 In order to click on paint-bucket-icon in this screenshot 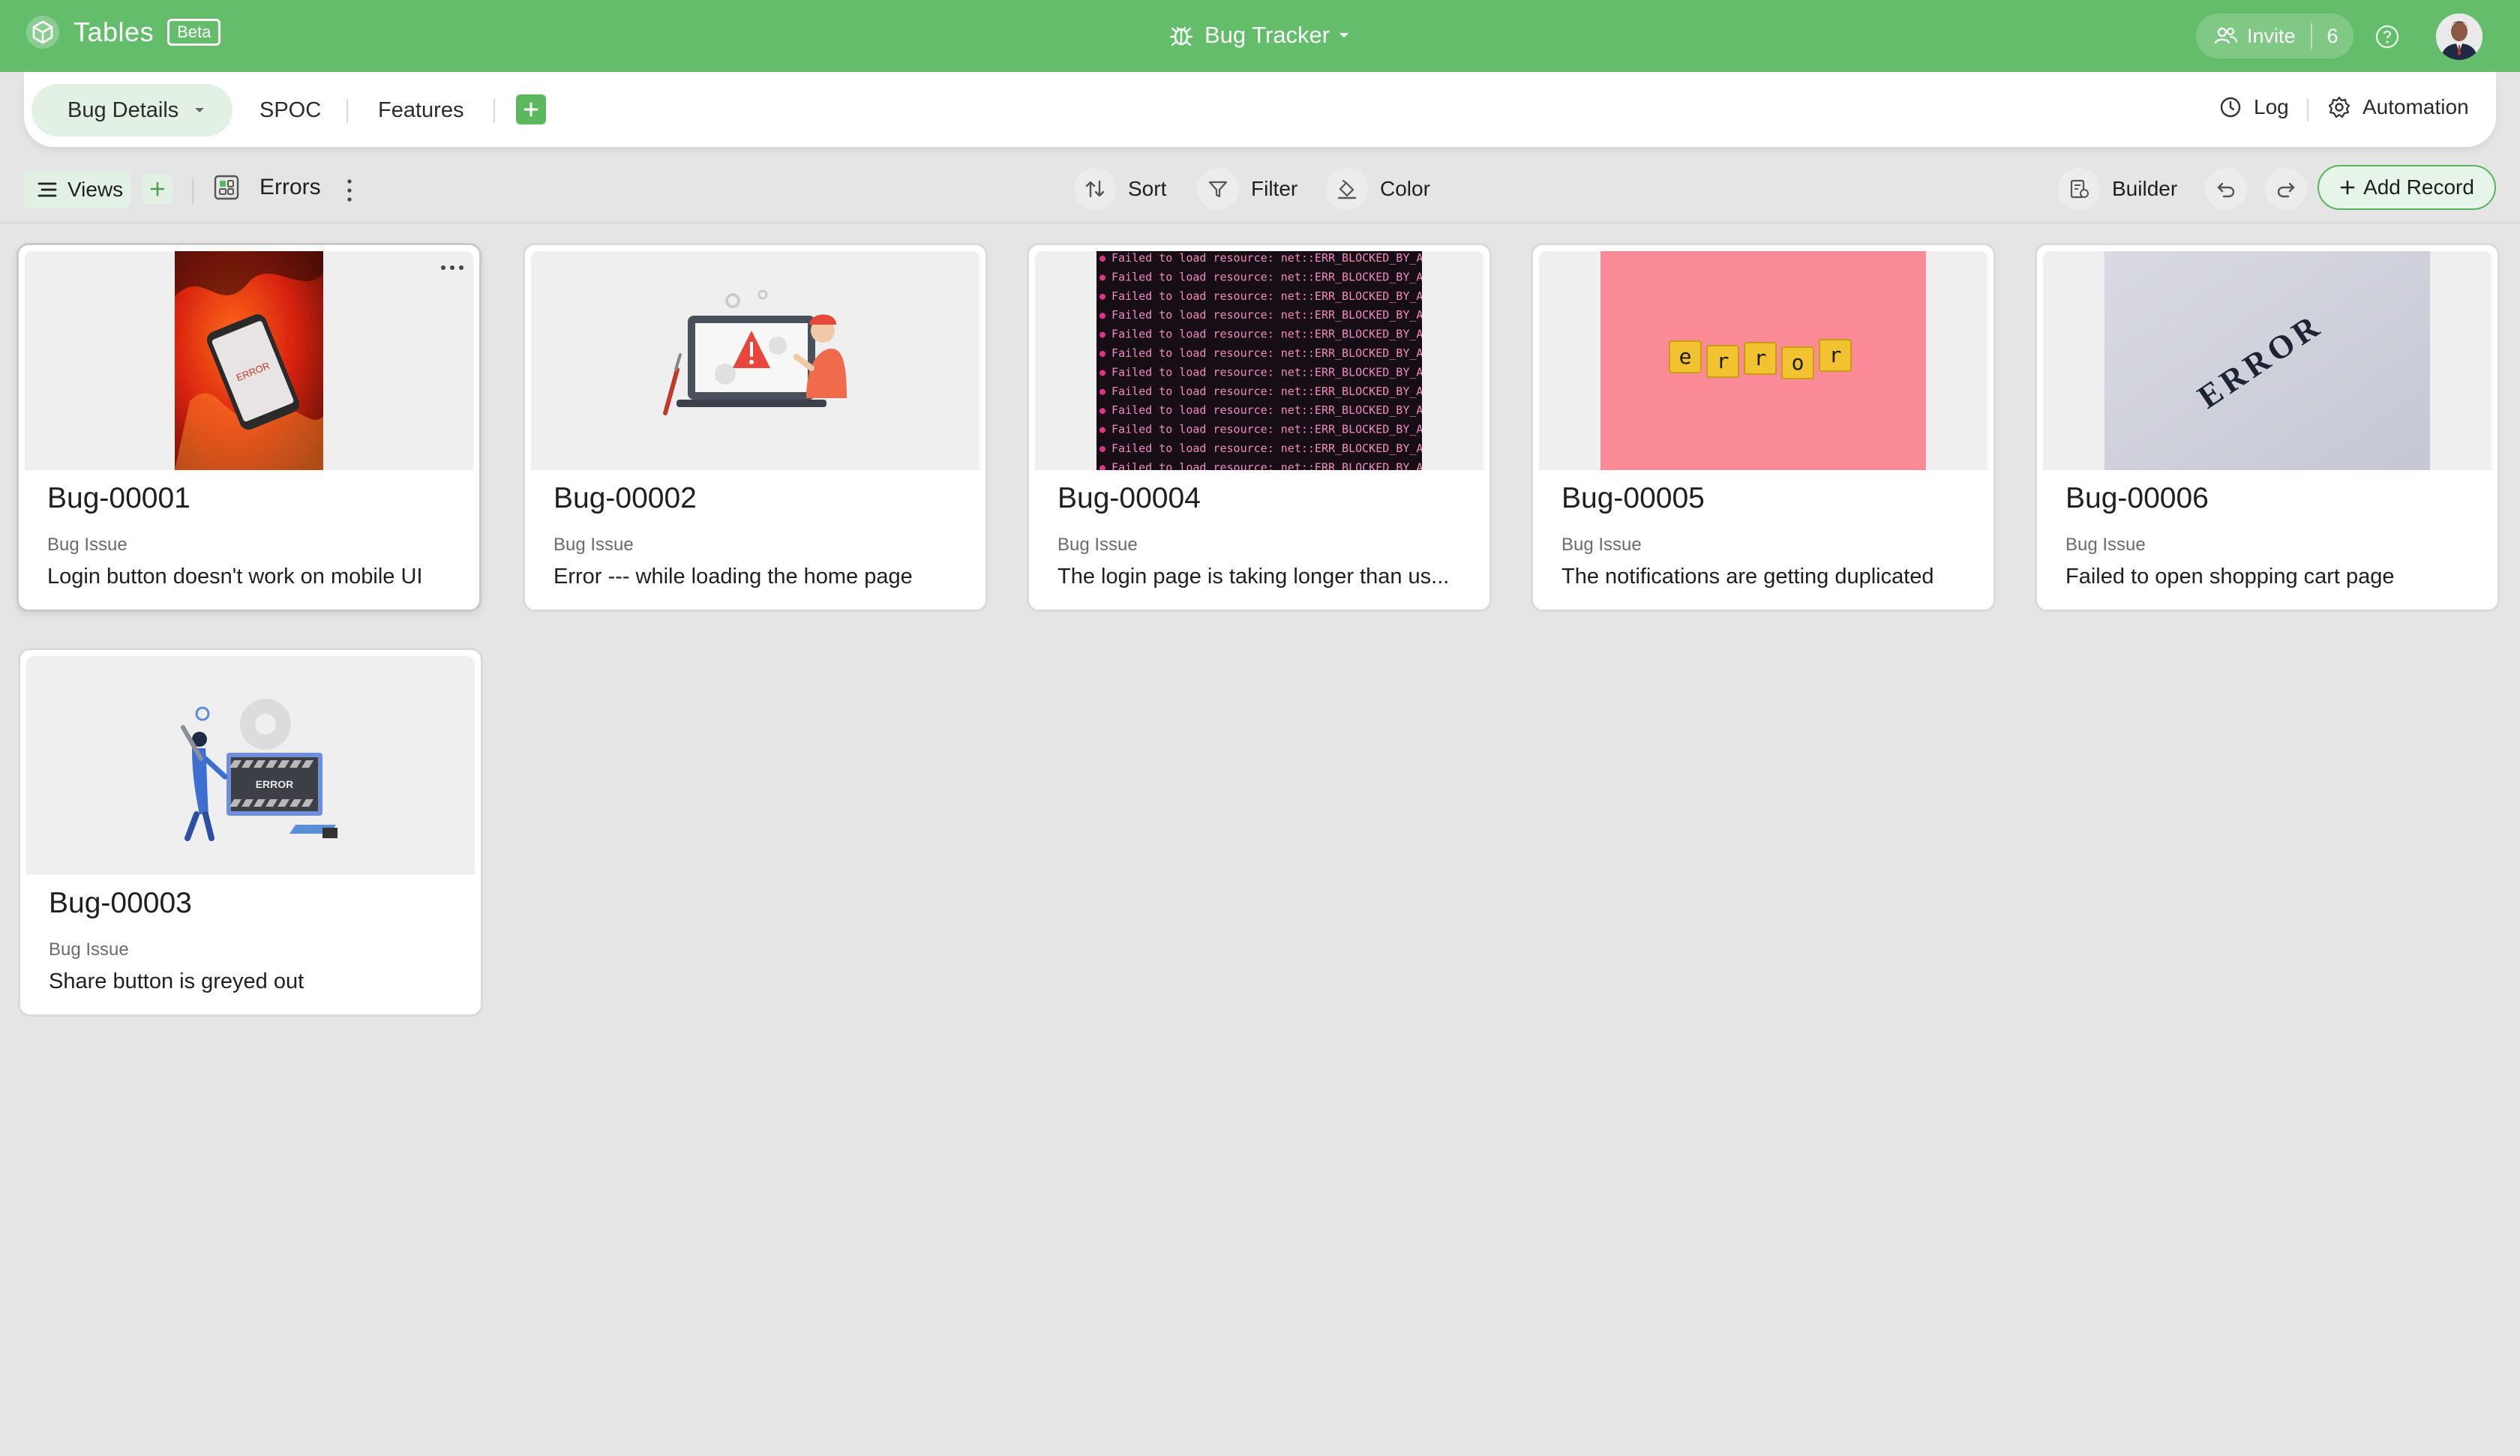, I will do `click(1347, 189)`.